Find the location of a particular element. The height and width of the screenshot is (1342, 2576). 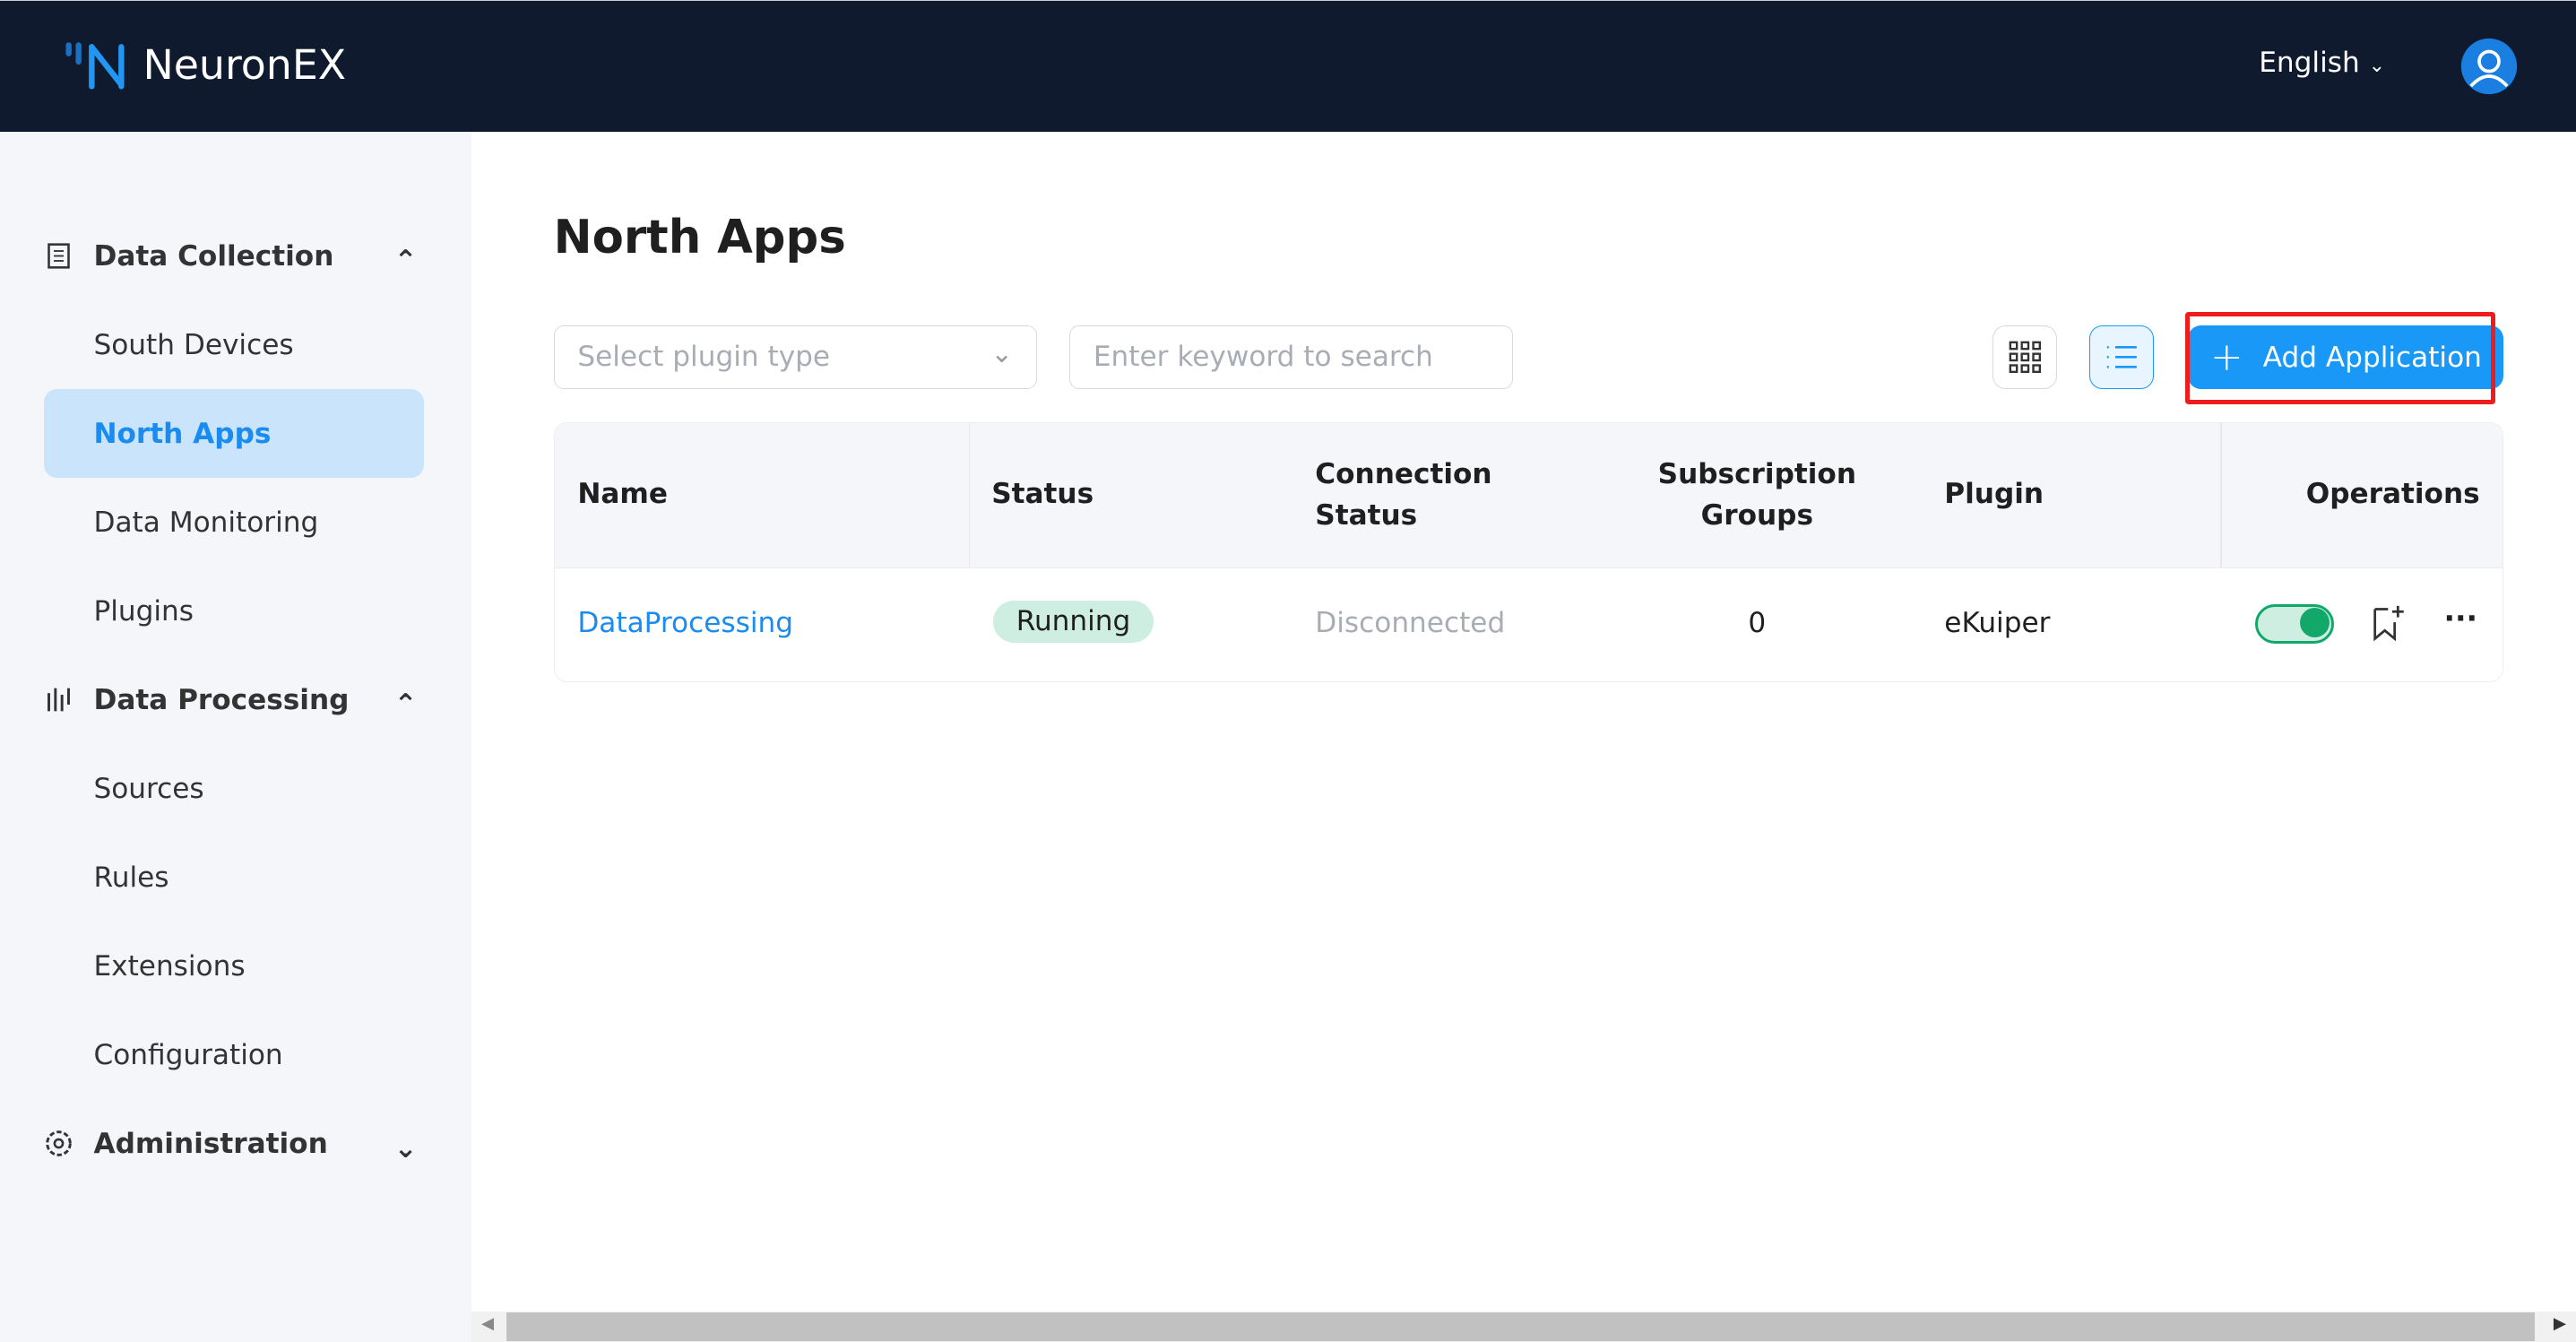

scroll-left-arrow-icon: ◀ is located at coordinates (487, 1324).